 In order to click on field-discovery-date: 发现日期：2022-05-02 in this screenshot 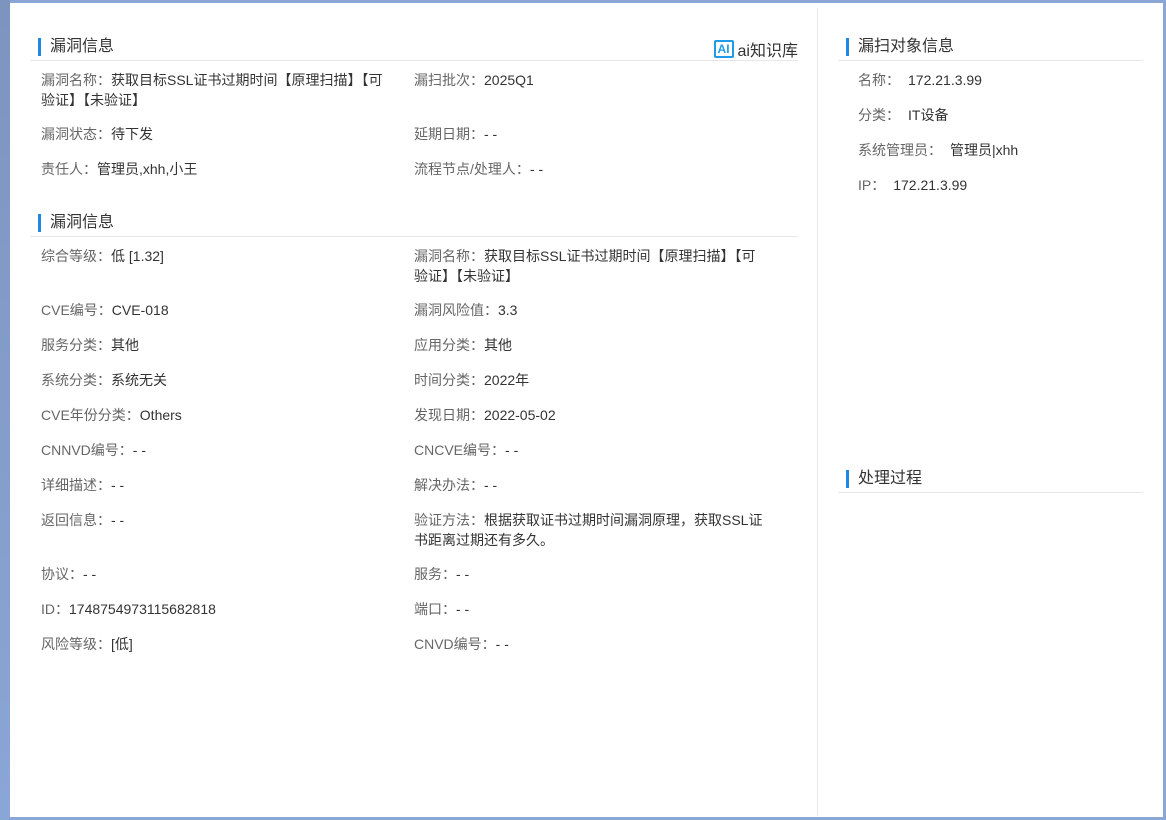, I will do `click(485, 415)`.